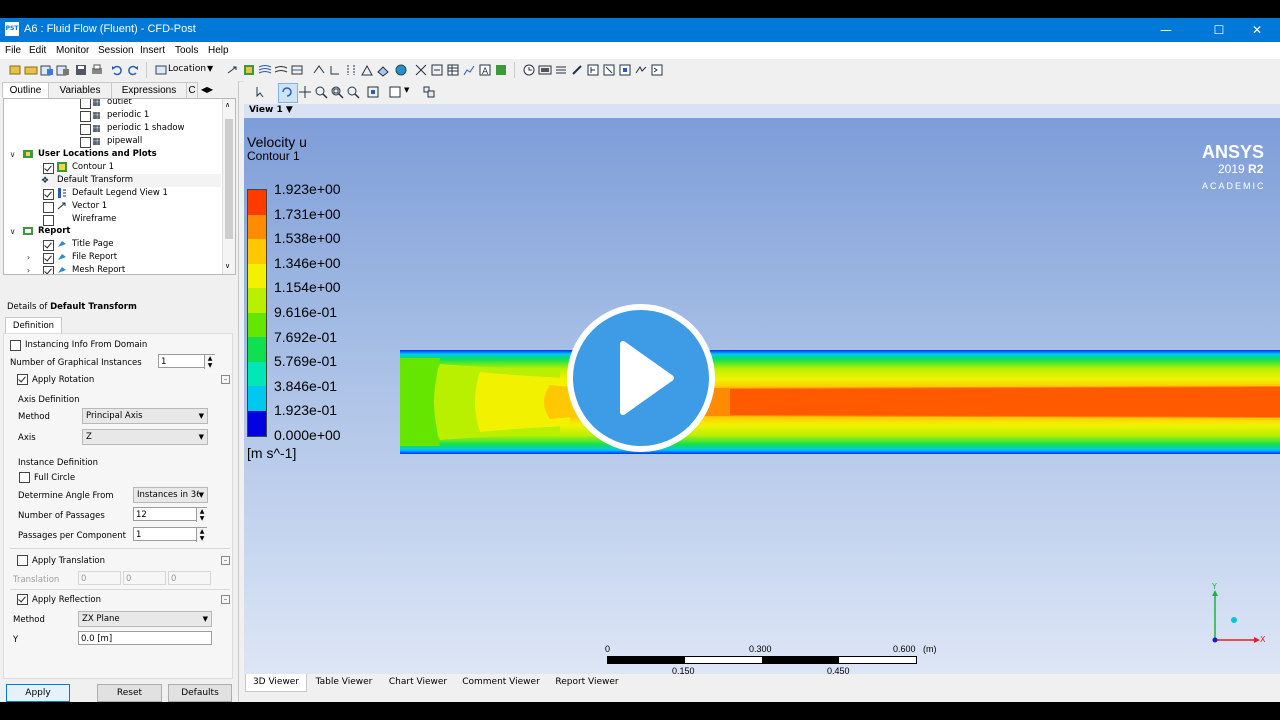 The height and width of the screenshot is (720, 1280). I want to click on apply-translation-checkbox, so click(22, 560).